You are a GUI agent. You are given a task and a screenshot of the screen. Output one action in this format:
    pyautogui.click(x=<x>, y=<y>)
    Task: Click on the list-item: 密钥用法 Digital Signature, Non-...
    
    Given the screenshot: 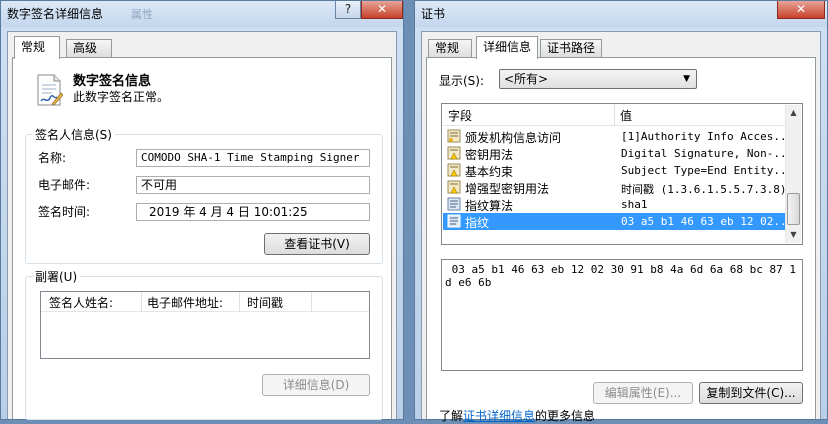 What is the action you would take?
    pyautogui.click(x=618, y=153)
    